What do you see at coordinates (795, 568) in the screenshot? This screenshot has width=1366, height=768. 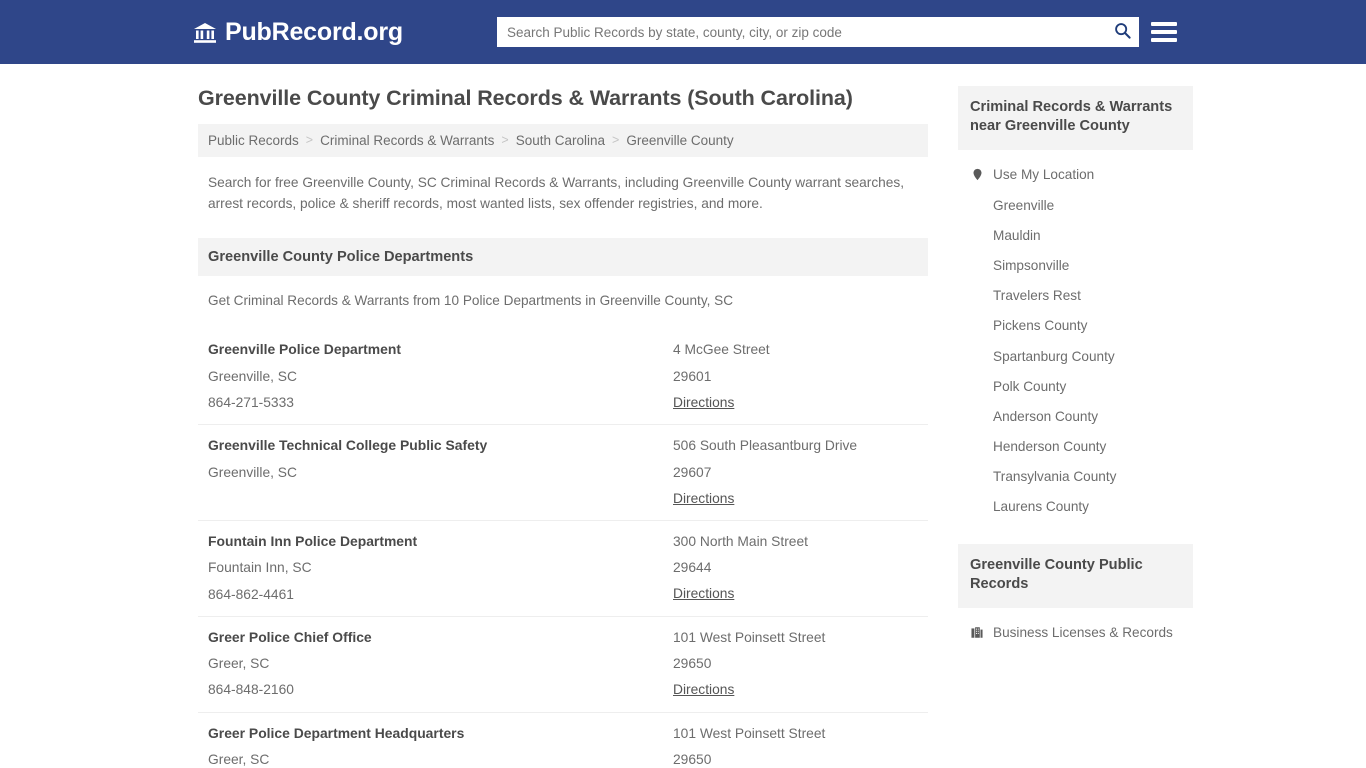 I see `listing-right-column: 300 North Main Street 29644 Directions` at bounding box center [795, 568].